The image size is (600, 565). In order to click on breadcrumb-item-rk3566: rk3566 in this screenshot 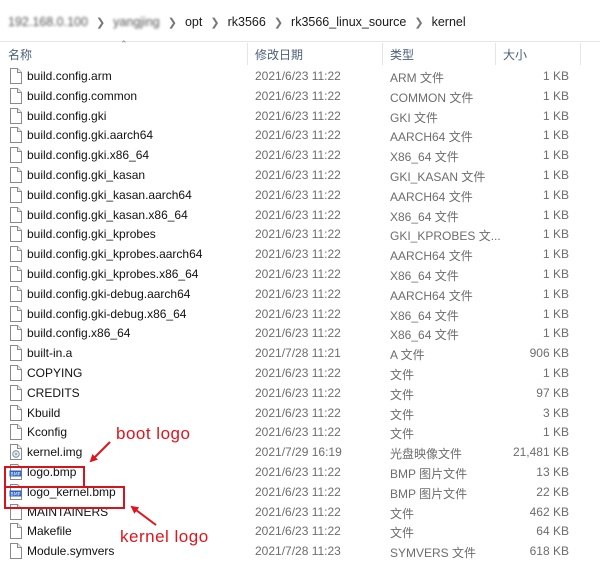, I will do `click(247, 22)`.